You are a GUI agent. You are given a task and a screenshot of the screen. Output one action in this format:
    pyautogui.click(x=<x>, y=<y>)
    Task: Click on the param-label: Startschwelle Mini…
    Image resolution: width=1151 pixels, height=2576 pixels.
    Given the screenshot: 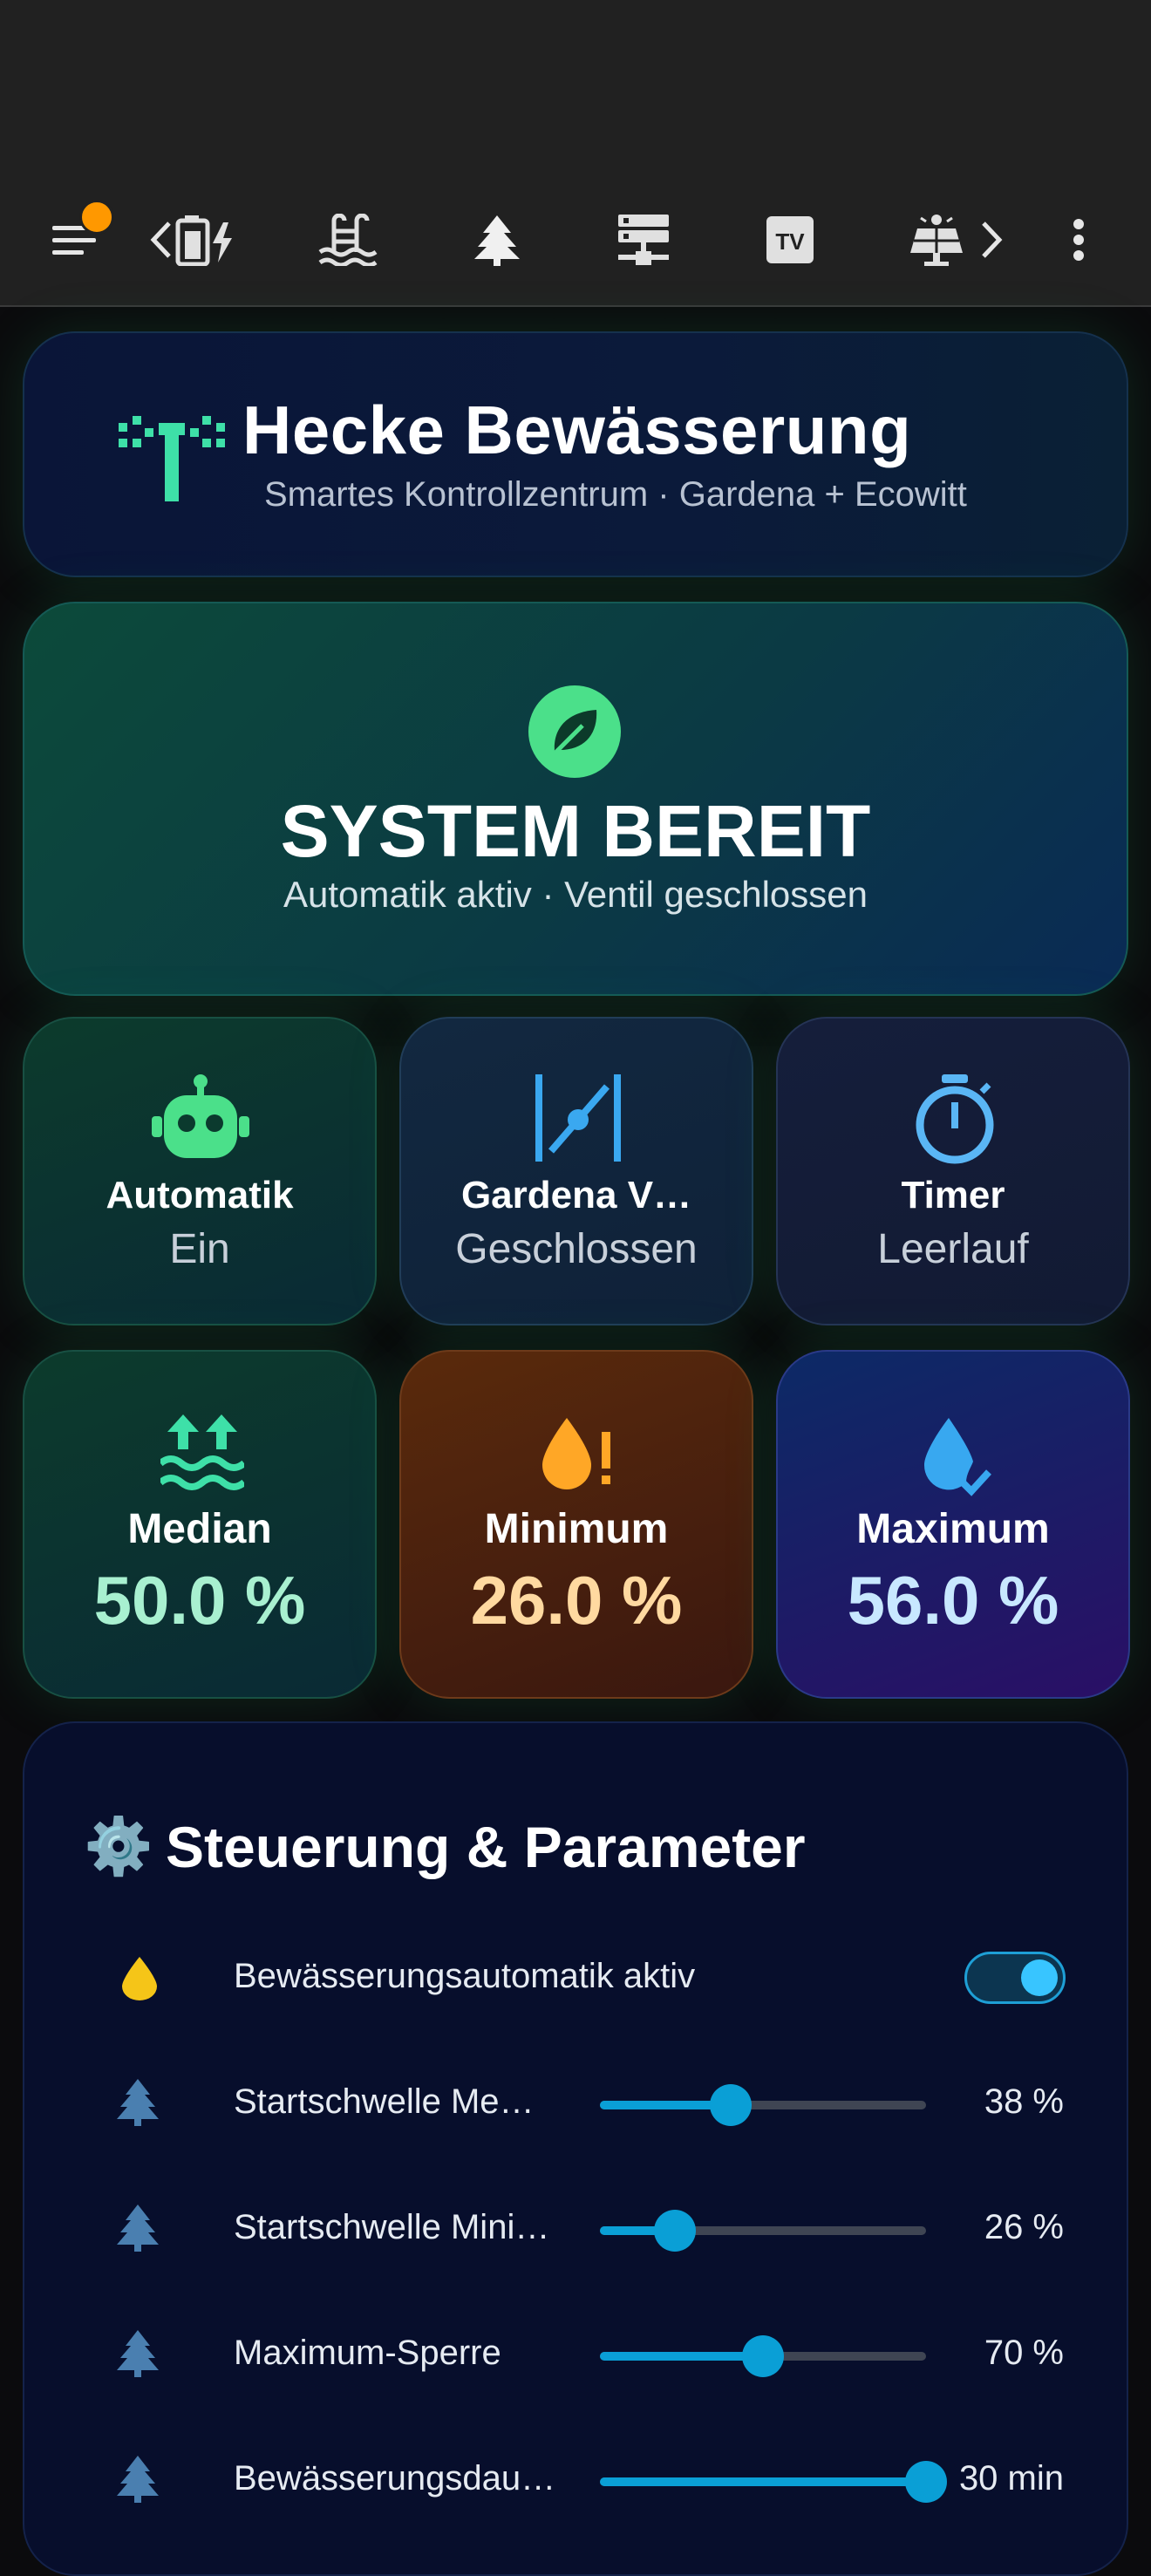 What is the action you would take?
    pyautogui.click(x=392, y=2227)
    